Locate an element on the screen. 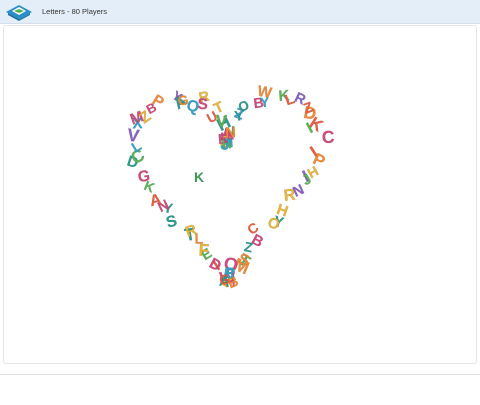 The width and height of the screenshot is (480, 405). footer-divider is located at coordinates (240, 374).